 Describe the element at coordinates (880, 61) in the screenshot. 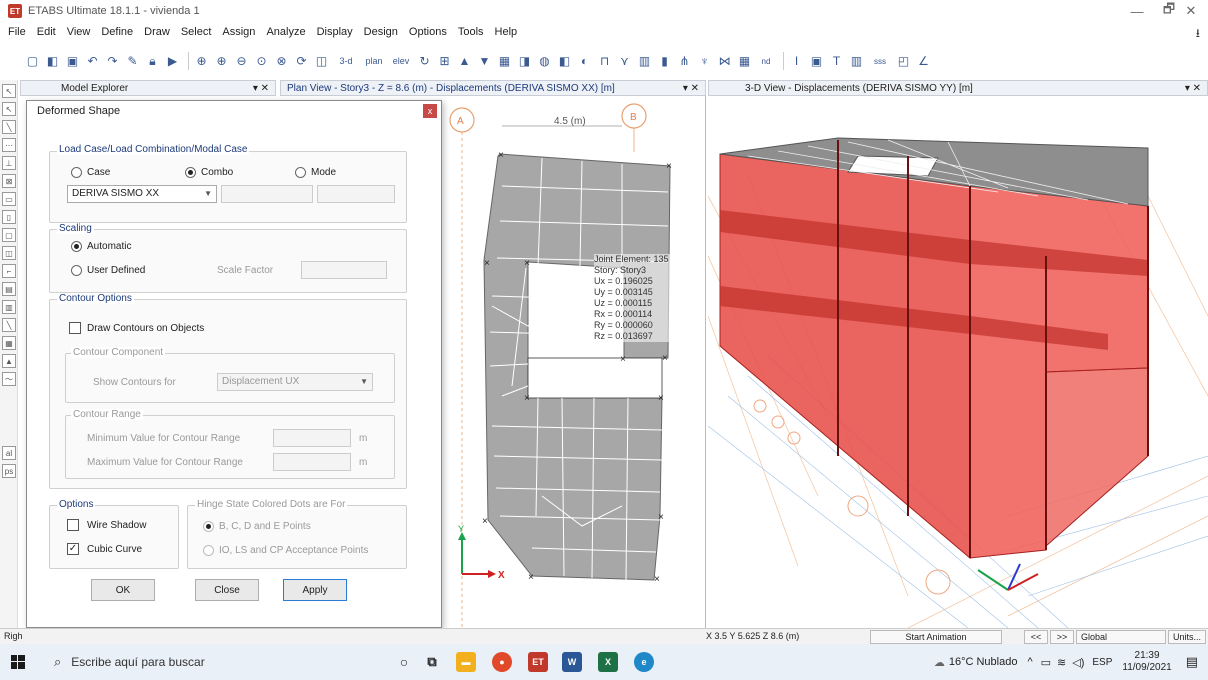

I see `sss-icon: sss` at that location.